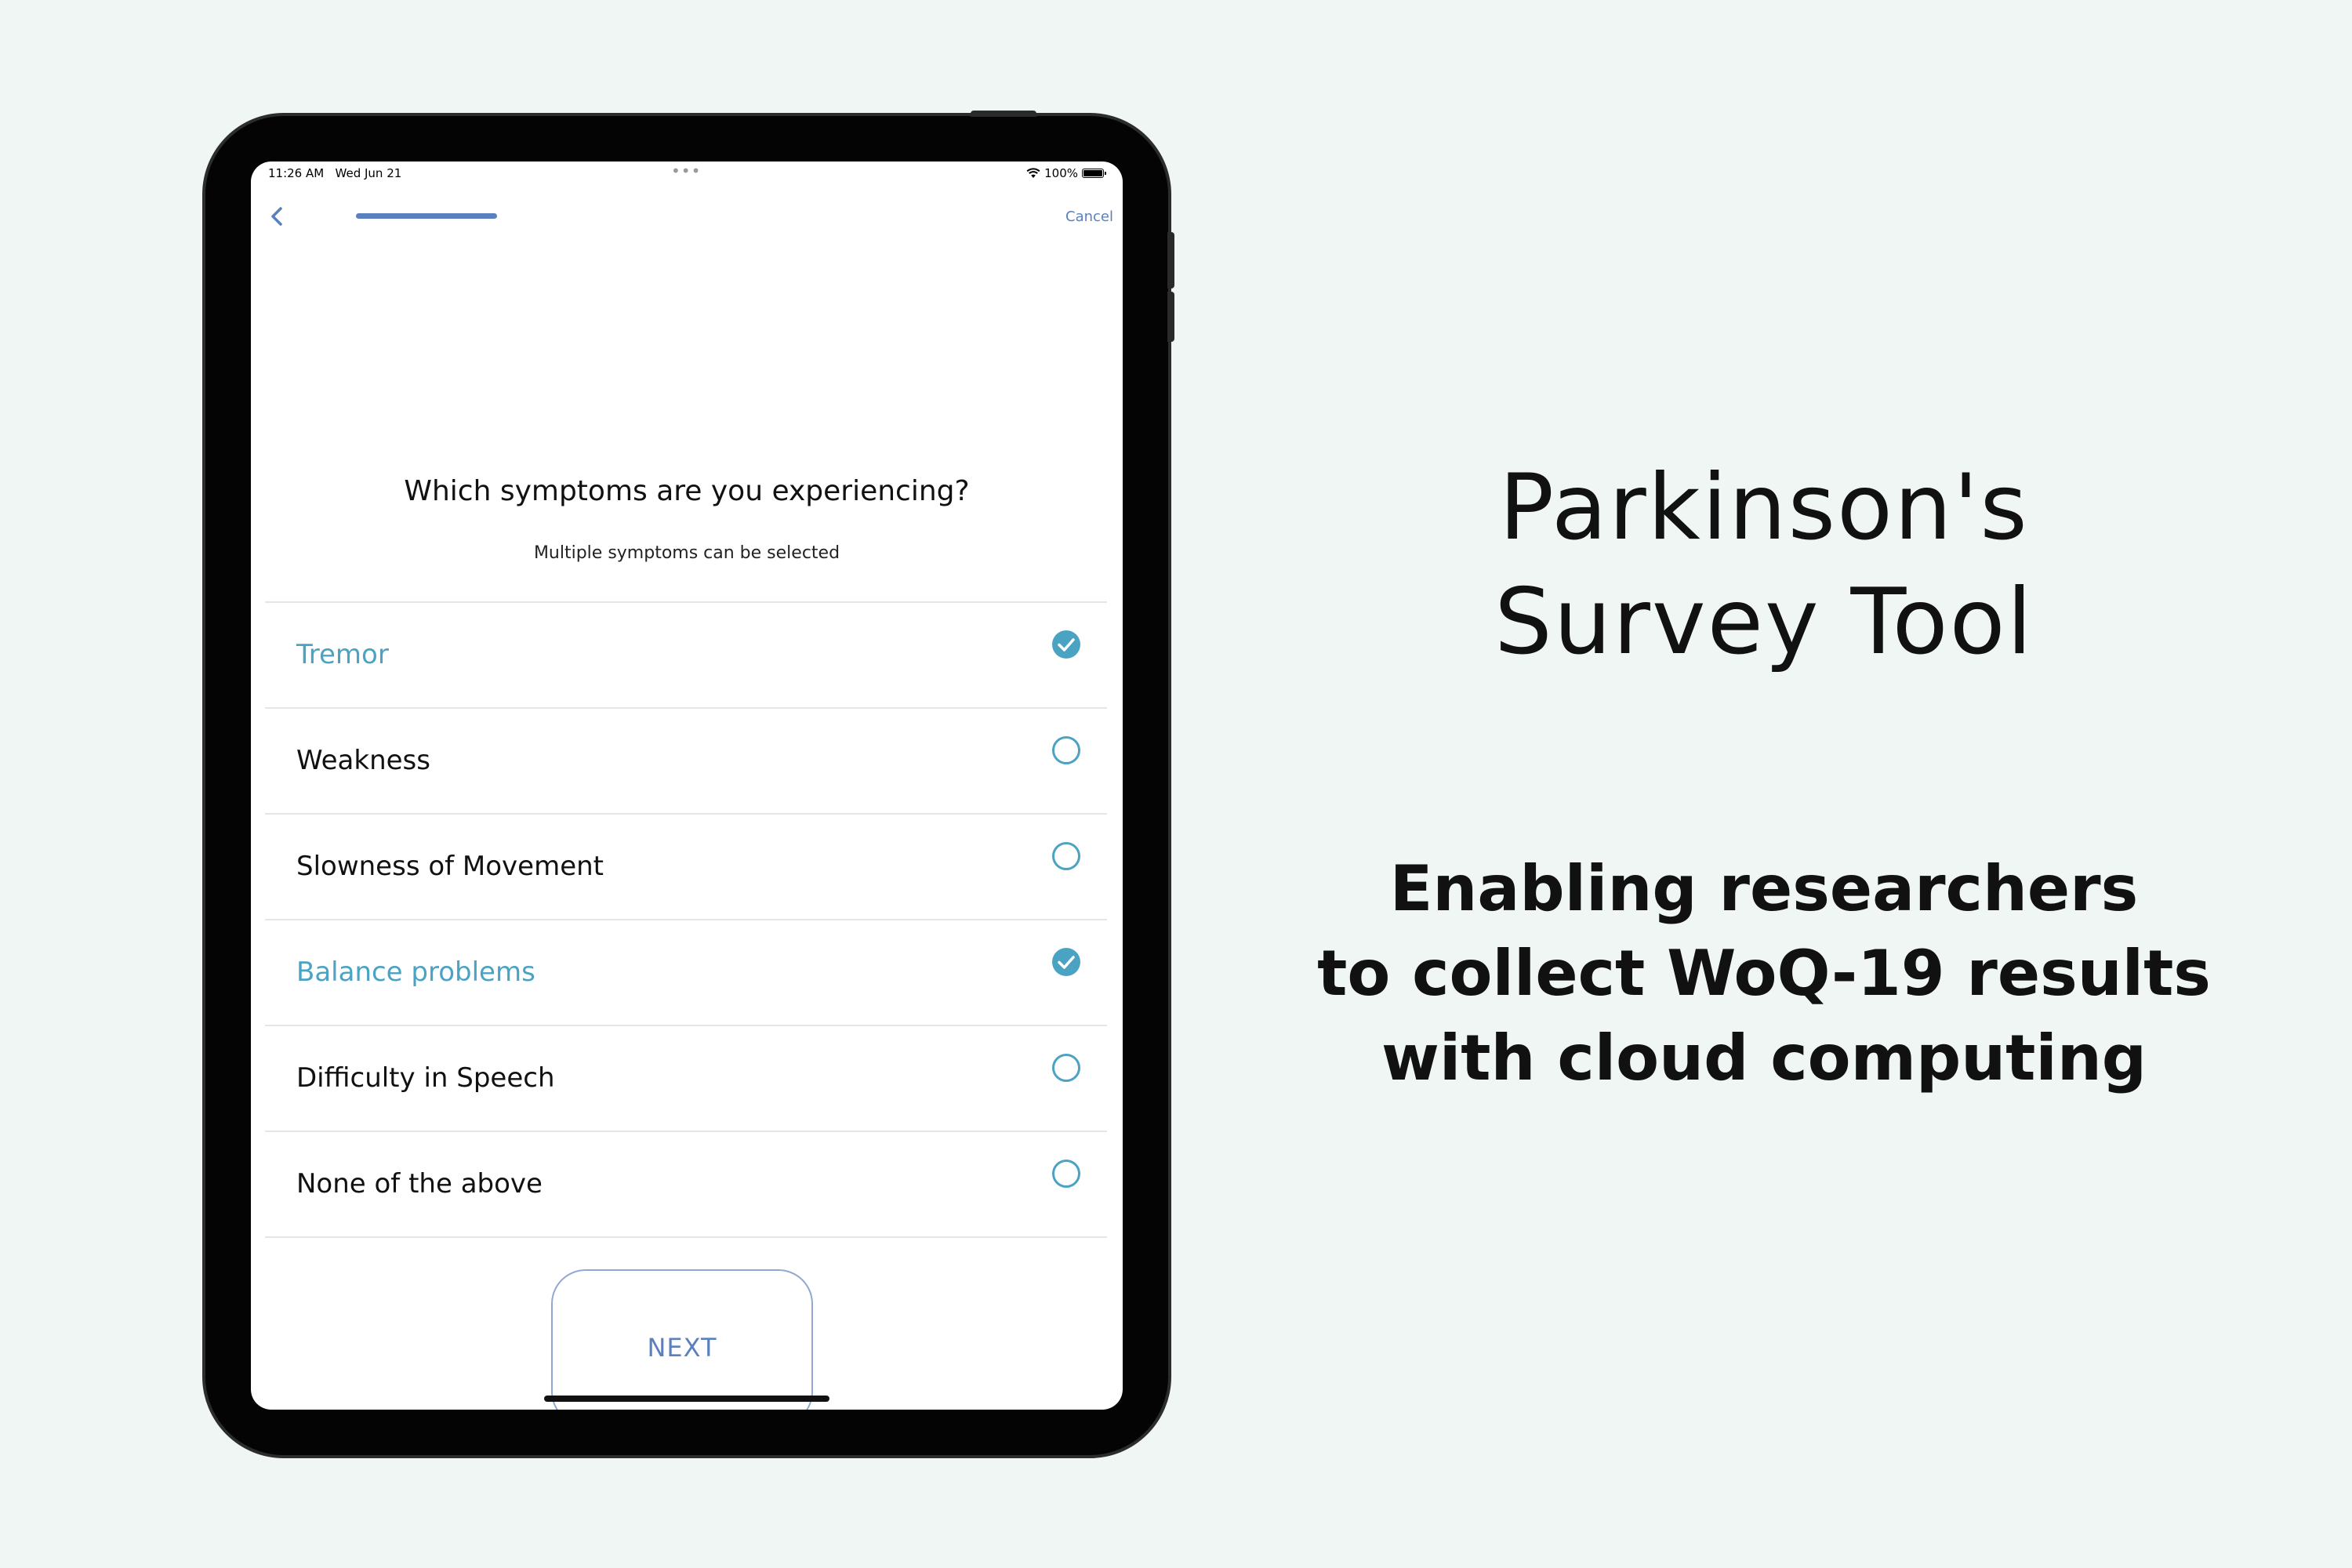 Image resolution: width=2352 pixels, height=1568 pixels. Describe the element at coordinates (368, 173) in the screenshot. I see `status-date: Wed Jun 21` at that location.